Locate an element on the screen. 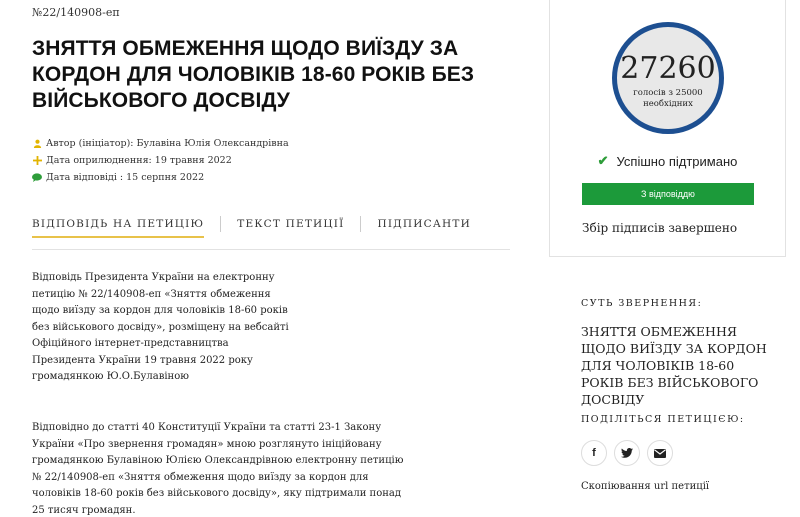  support-status: ✔ Успішно підтримано is located at coordinates (667, 161).